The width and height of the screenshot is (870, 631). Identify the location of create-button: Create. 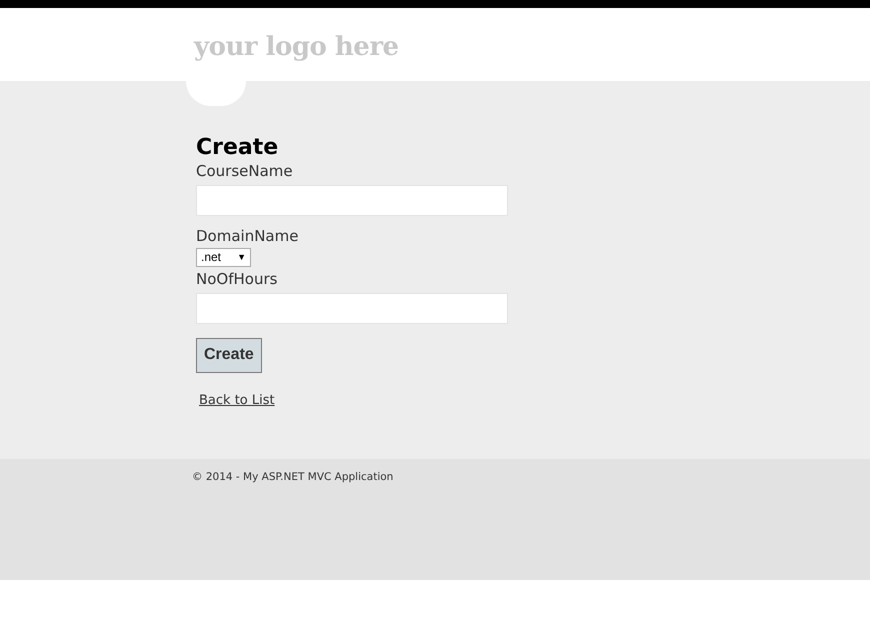
(229, 355).